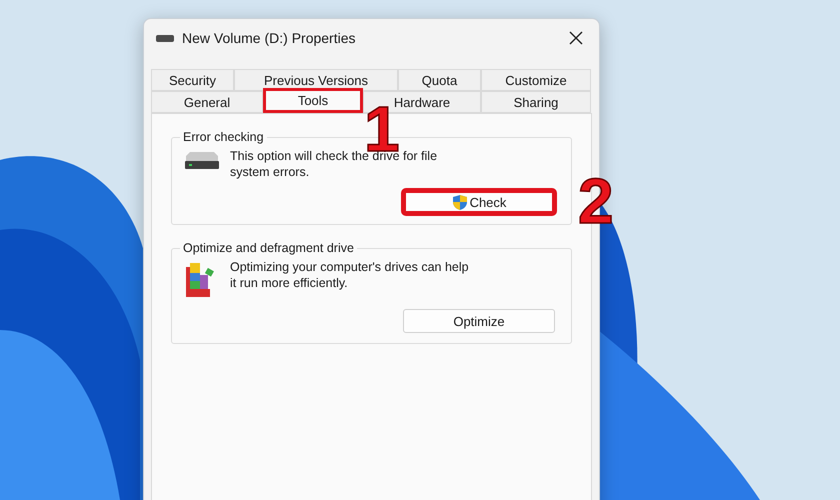  I want to click on window-title: New Volume (D:) Properties, so click(269, 38).